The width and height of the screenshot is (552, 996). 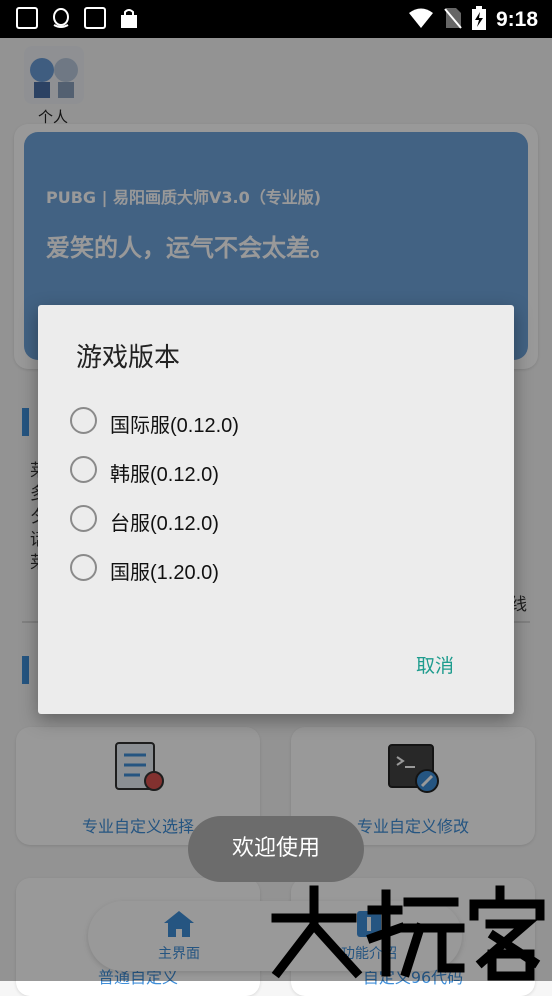 What do you see at coordinates (478, 20) in the screenshot?
I see `battery-charging-icon` at bounding box center [478, 20].